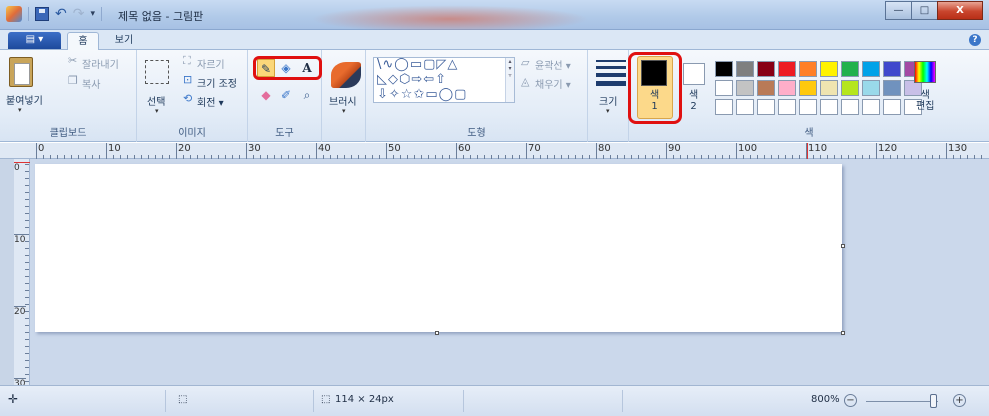  Describe the element at coordinates (886, 151) in the screenshot. I see `ruler-label: 120` at that location.